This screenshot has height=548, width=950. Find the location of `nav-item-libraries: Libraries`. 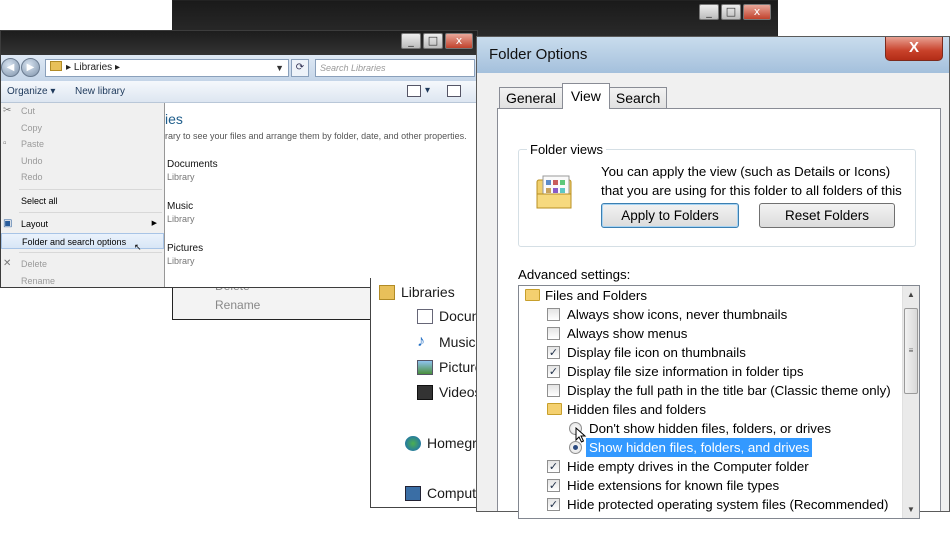

nav-item-libraries: Libraries is located at coordinates (417, 292).